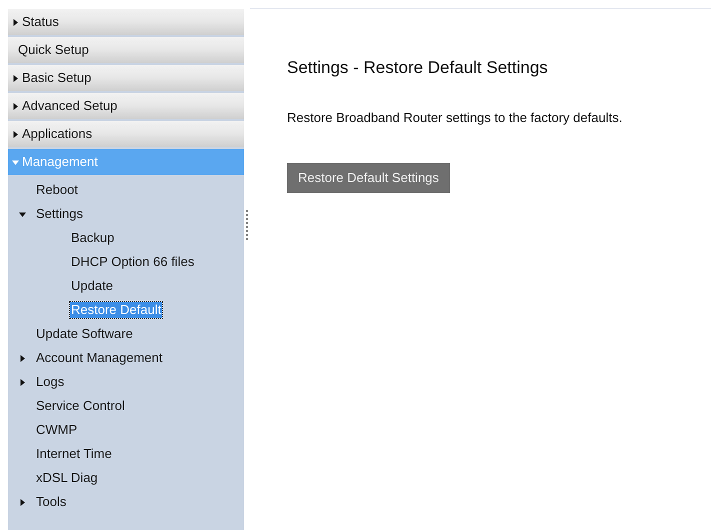 This screenshot has width=711, height=530. Describe the element at coordinates (56, 430) in the screenshot. I see `menu-item: CWMP` at that location.